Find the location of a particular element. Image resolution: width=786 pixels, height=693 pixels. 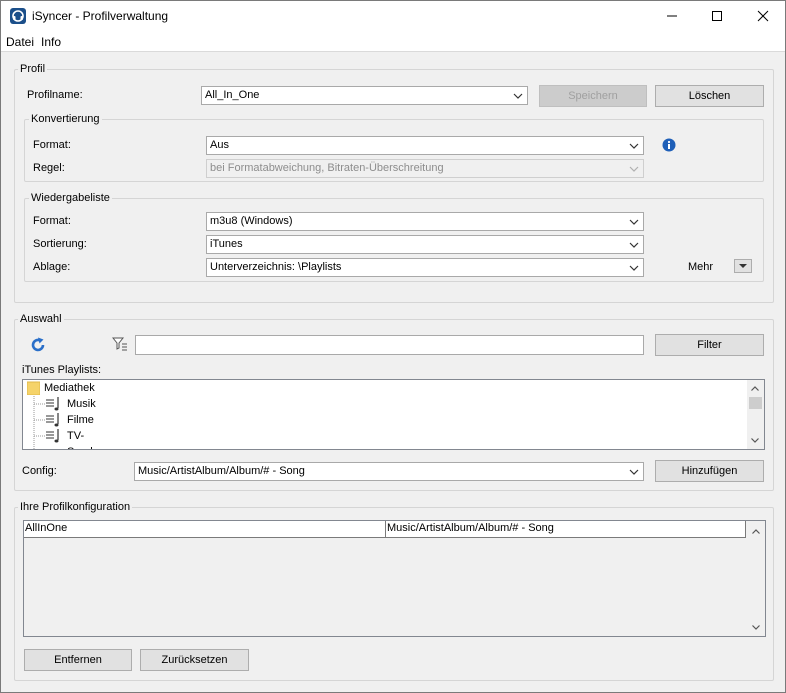

table-cell-config: Music/ArtistAlbum/Album/# - Song is located at coordinates (566, 529).